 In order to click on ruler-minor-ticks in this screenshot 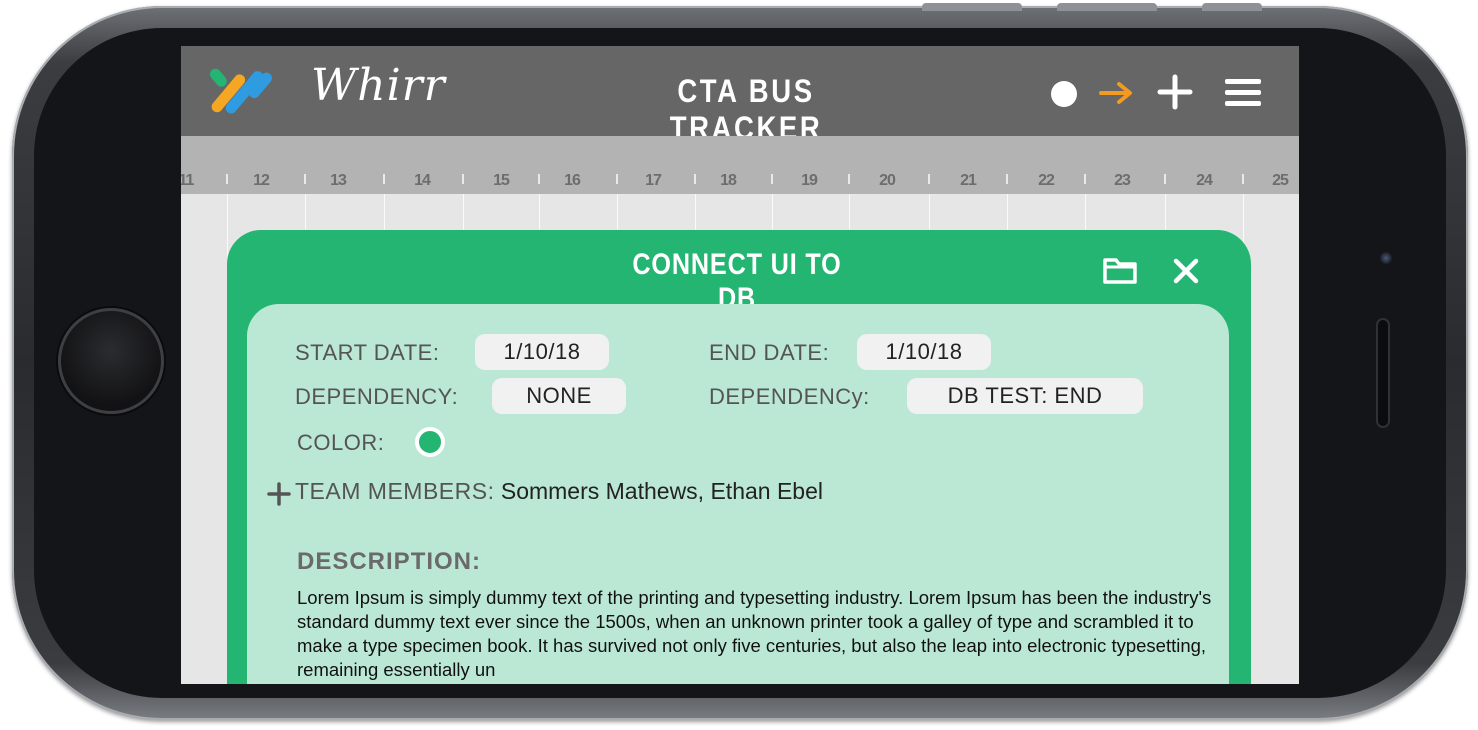, I will do `click(735, 179)`.